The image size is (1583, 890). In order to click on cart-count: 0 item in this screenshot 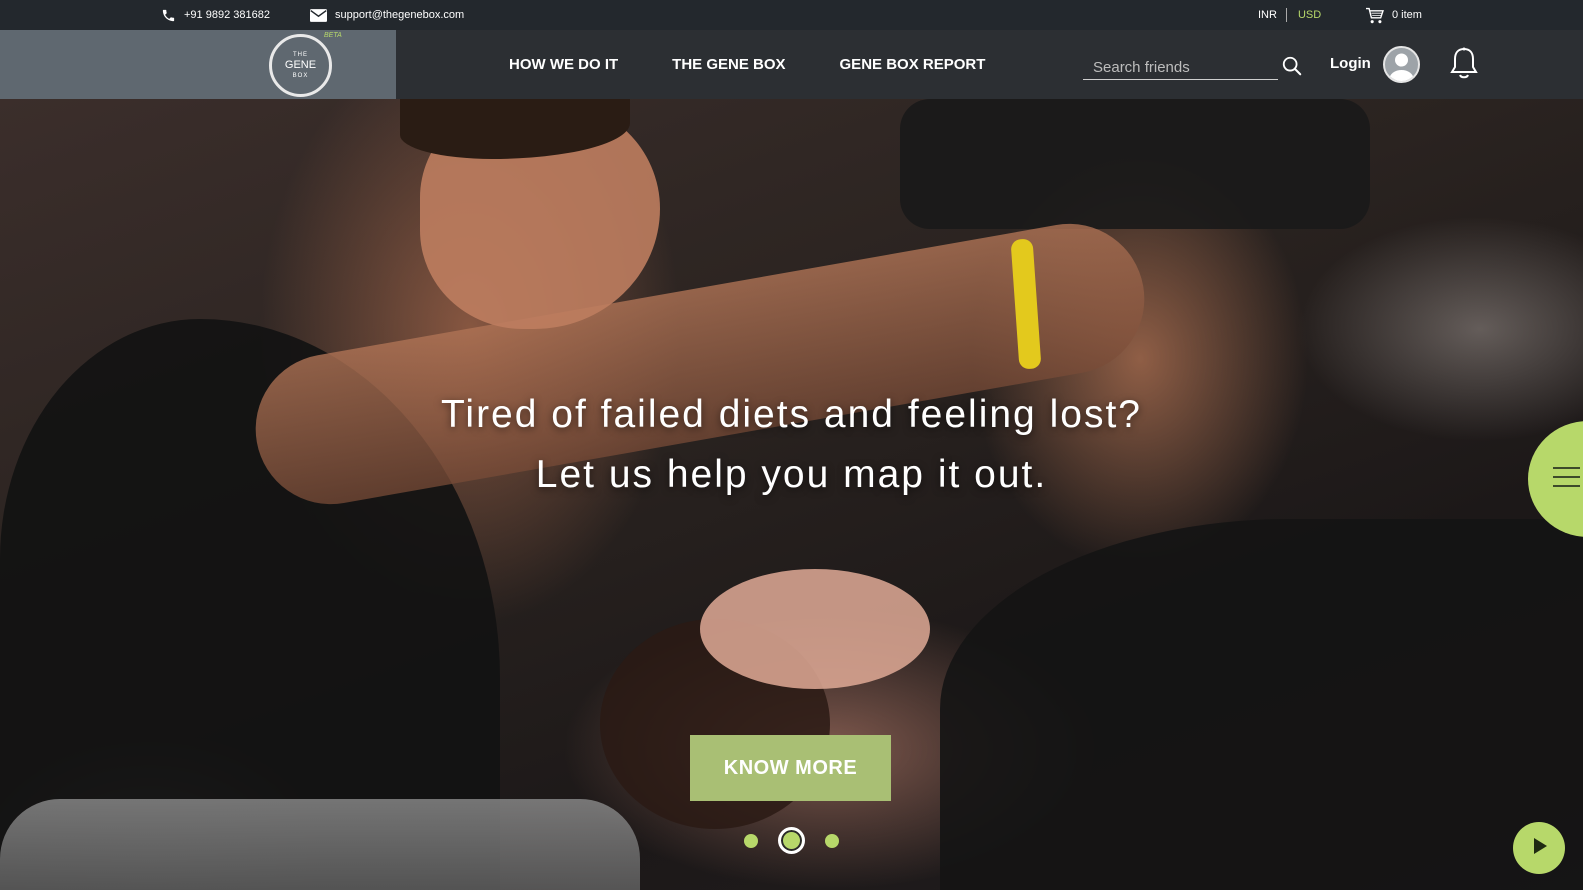, I will do `click(1407, 15)`.